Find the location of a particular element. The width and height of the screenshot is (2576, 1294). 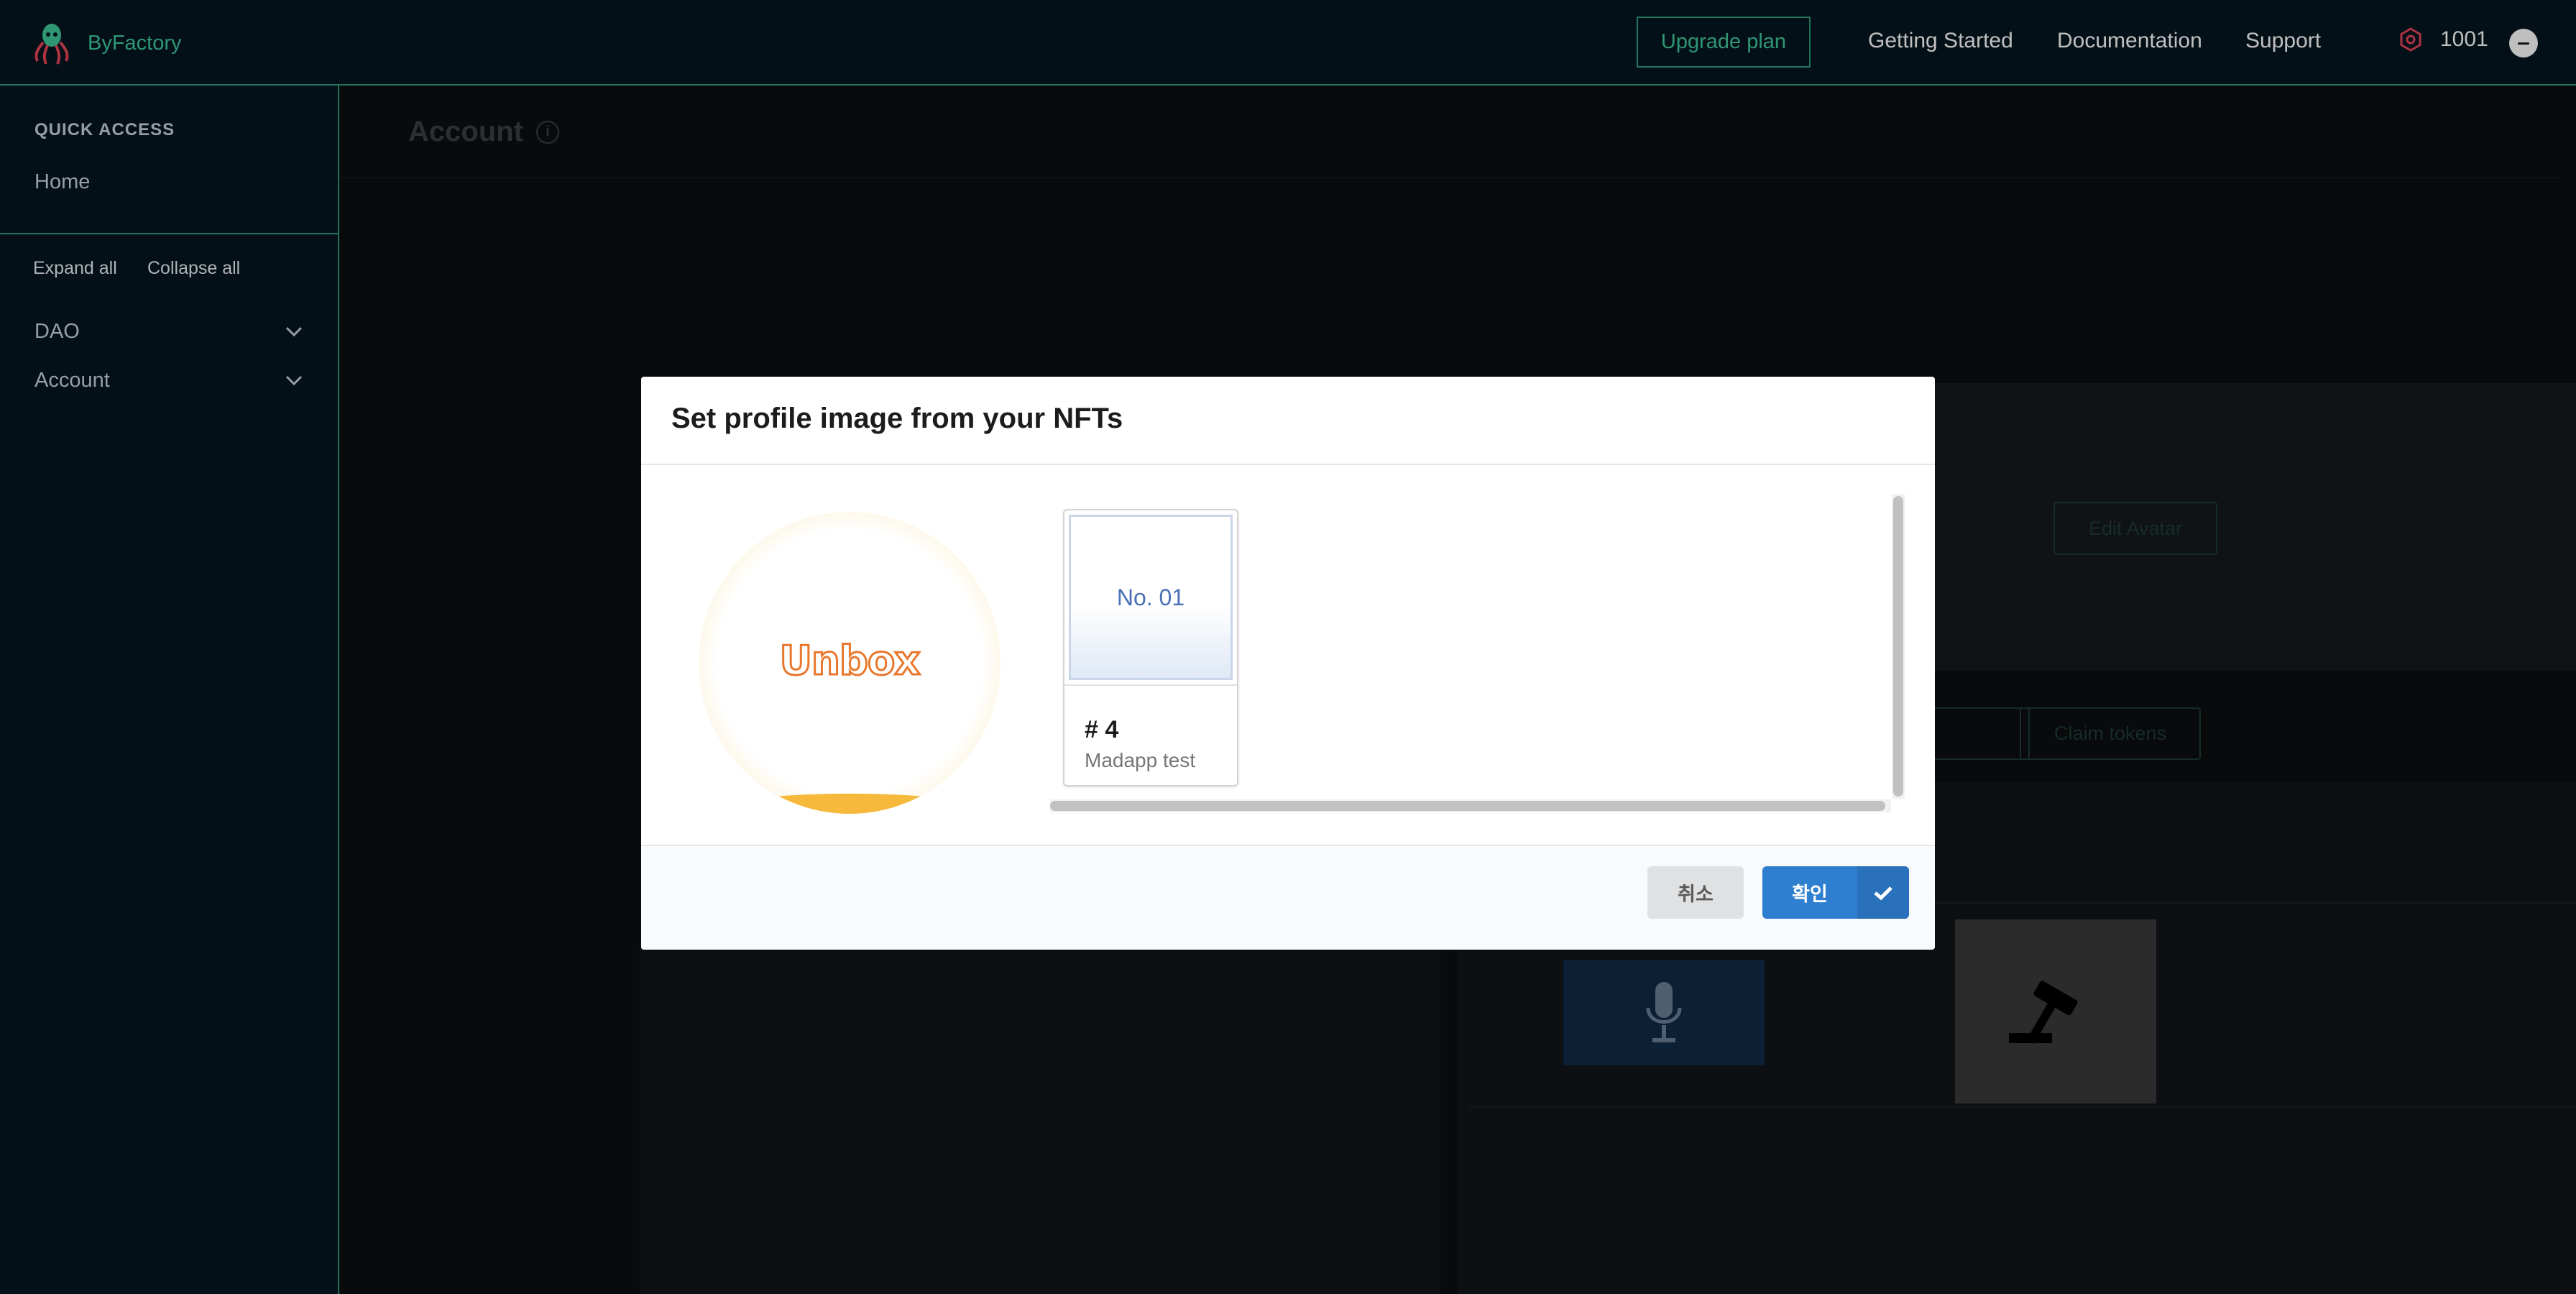

confirm-label: 확인 is located at coordinates (1810, 895).